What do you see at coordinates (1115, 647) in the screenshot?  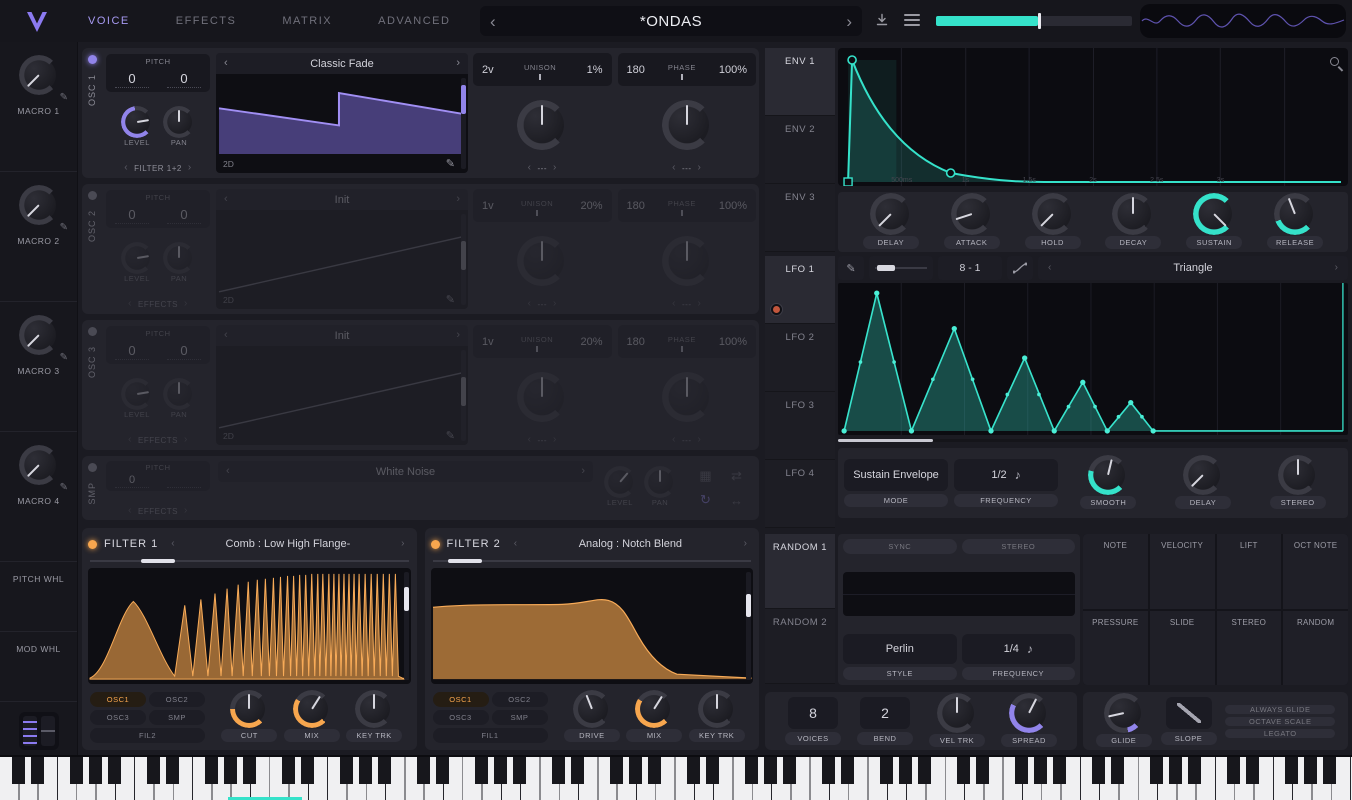 I see `mod-source-pressure: PRESSURE` at bounding box center [1115, 647].